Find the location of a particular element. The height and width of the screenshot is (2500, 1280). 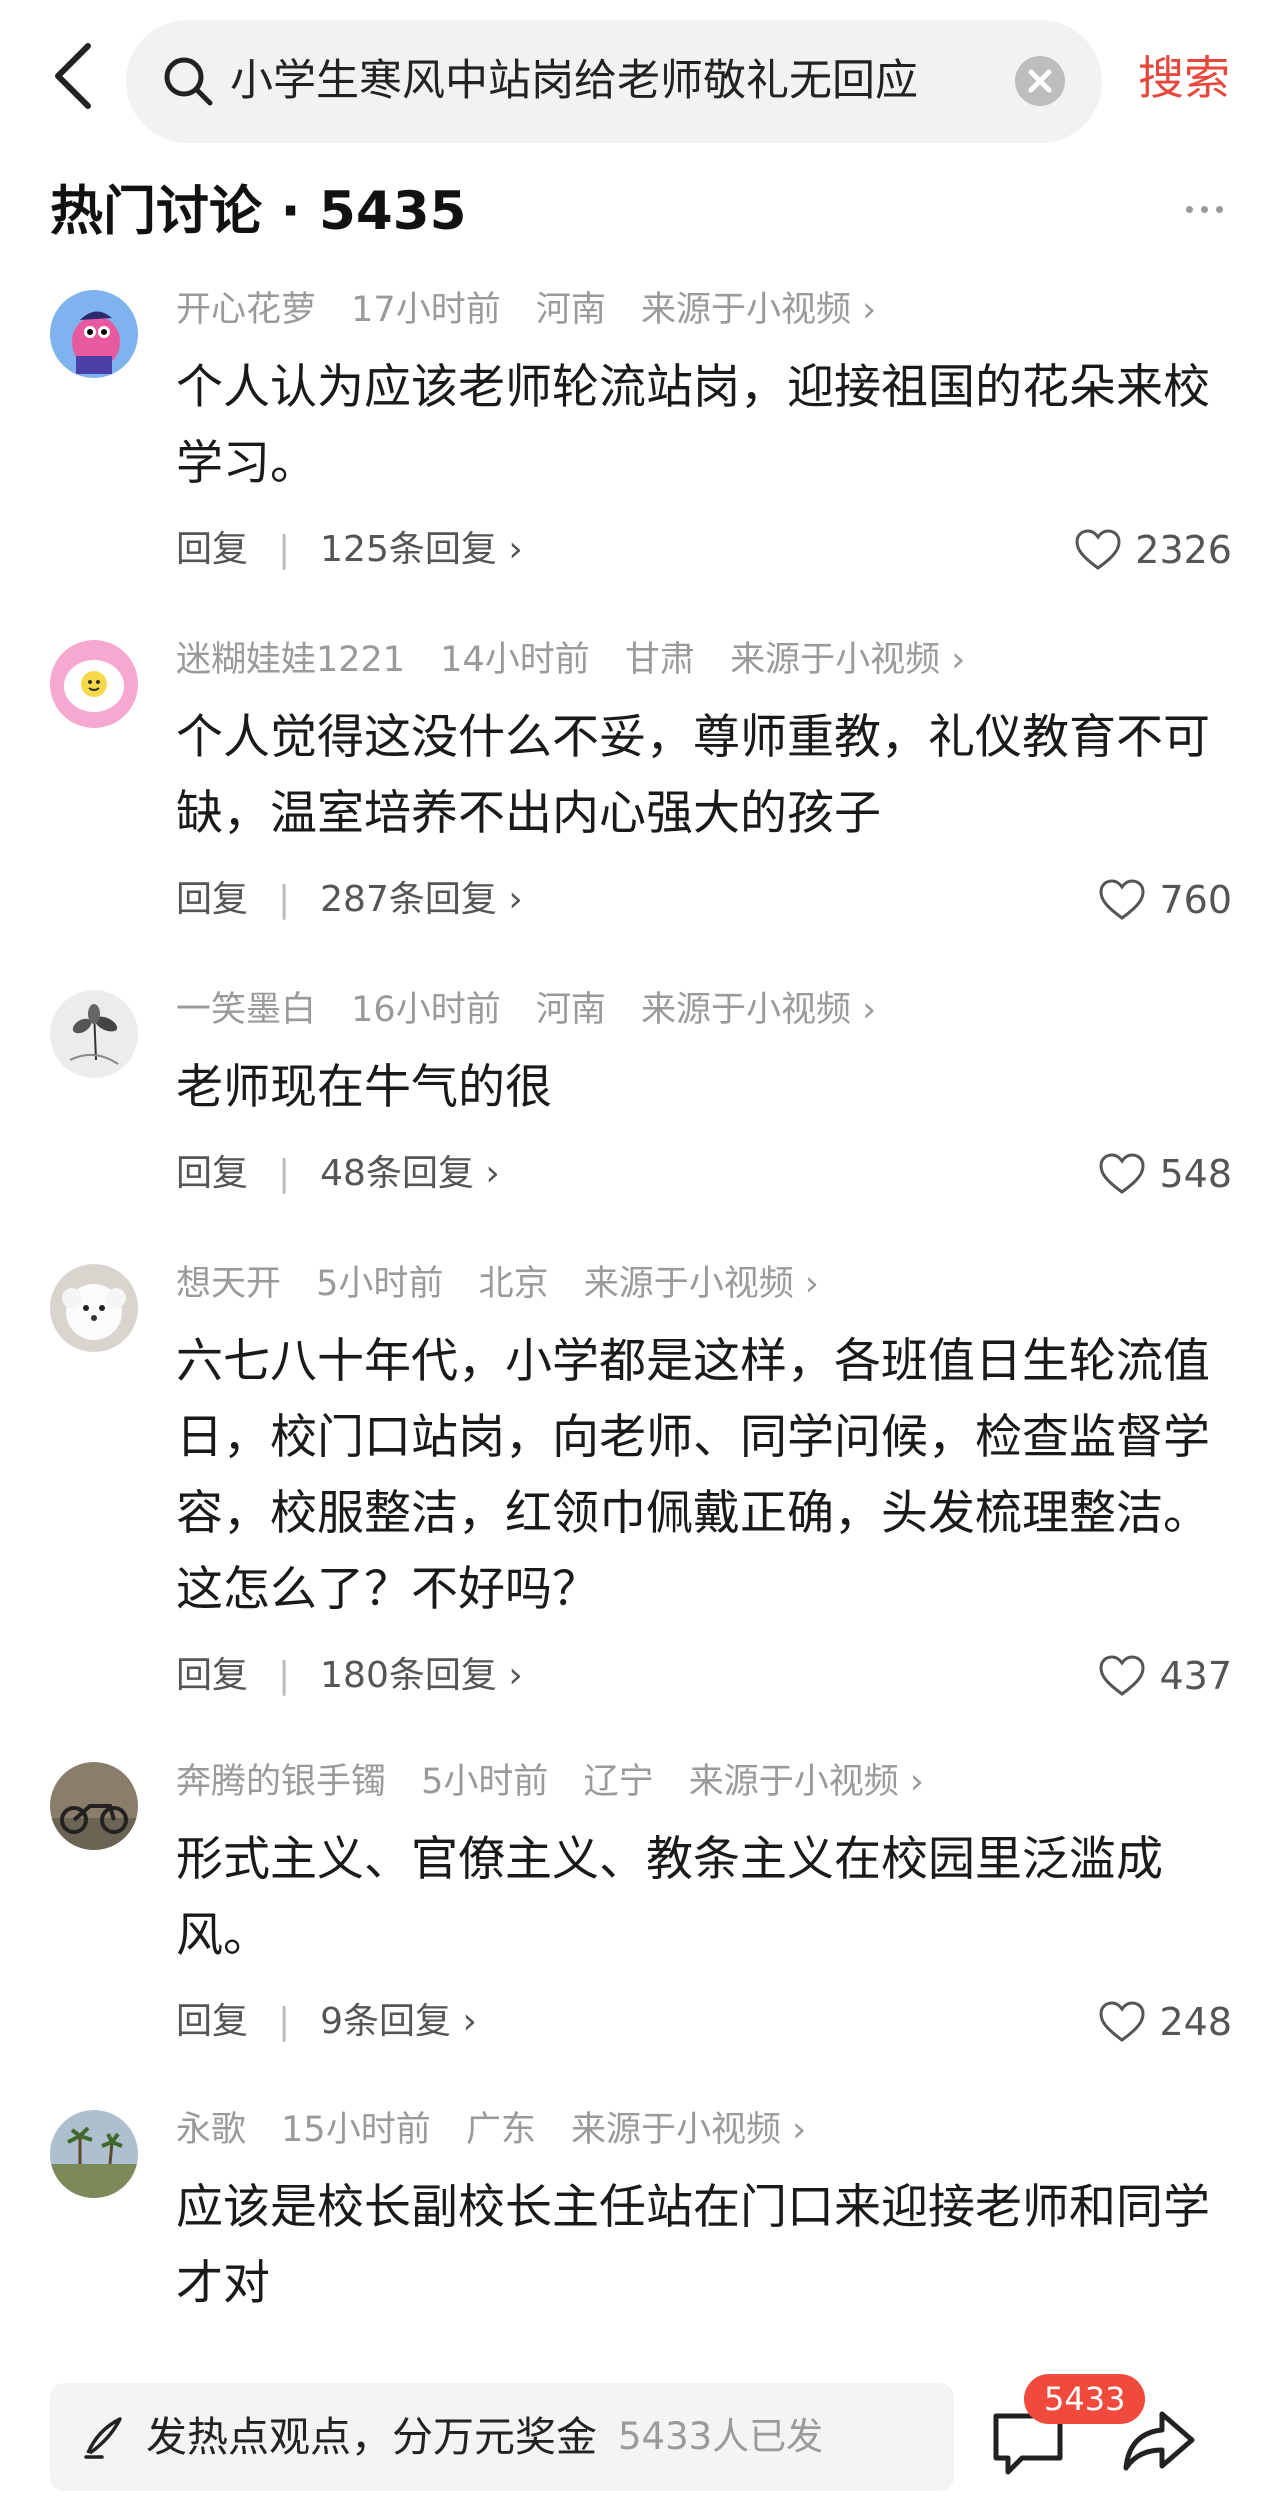

back-button is located at coordinates (76, 76).